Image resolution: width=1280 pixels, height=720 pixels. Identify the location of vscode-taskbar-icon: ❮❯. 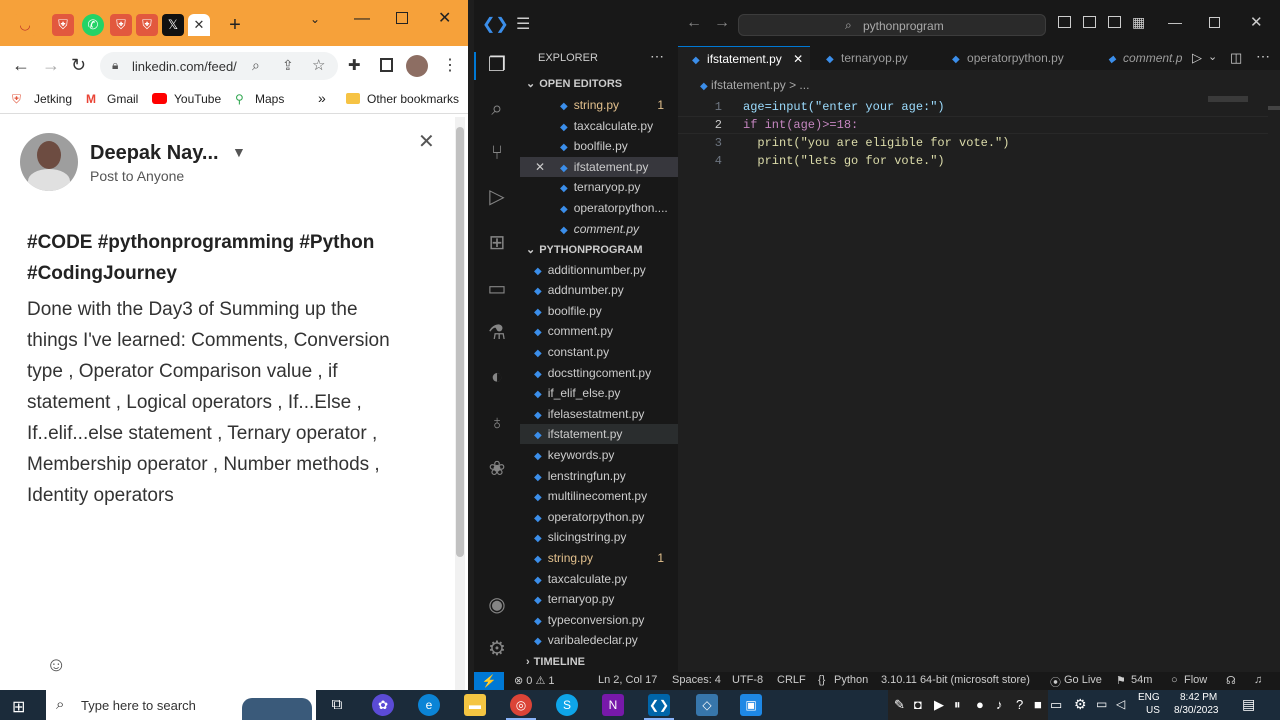
(659, 705).